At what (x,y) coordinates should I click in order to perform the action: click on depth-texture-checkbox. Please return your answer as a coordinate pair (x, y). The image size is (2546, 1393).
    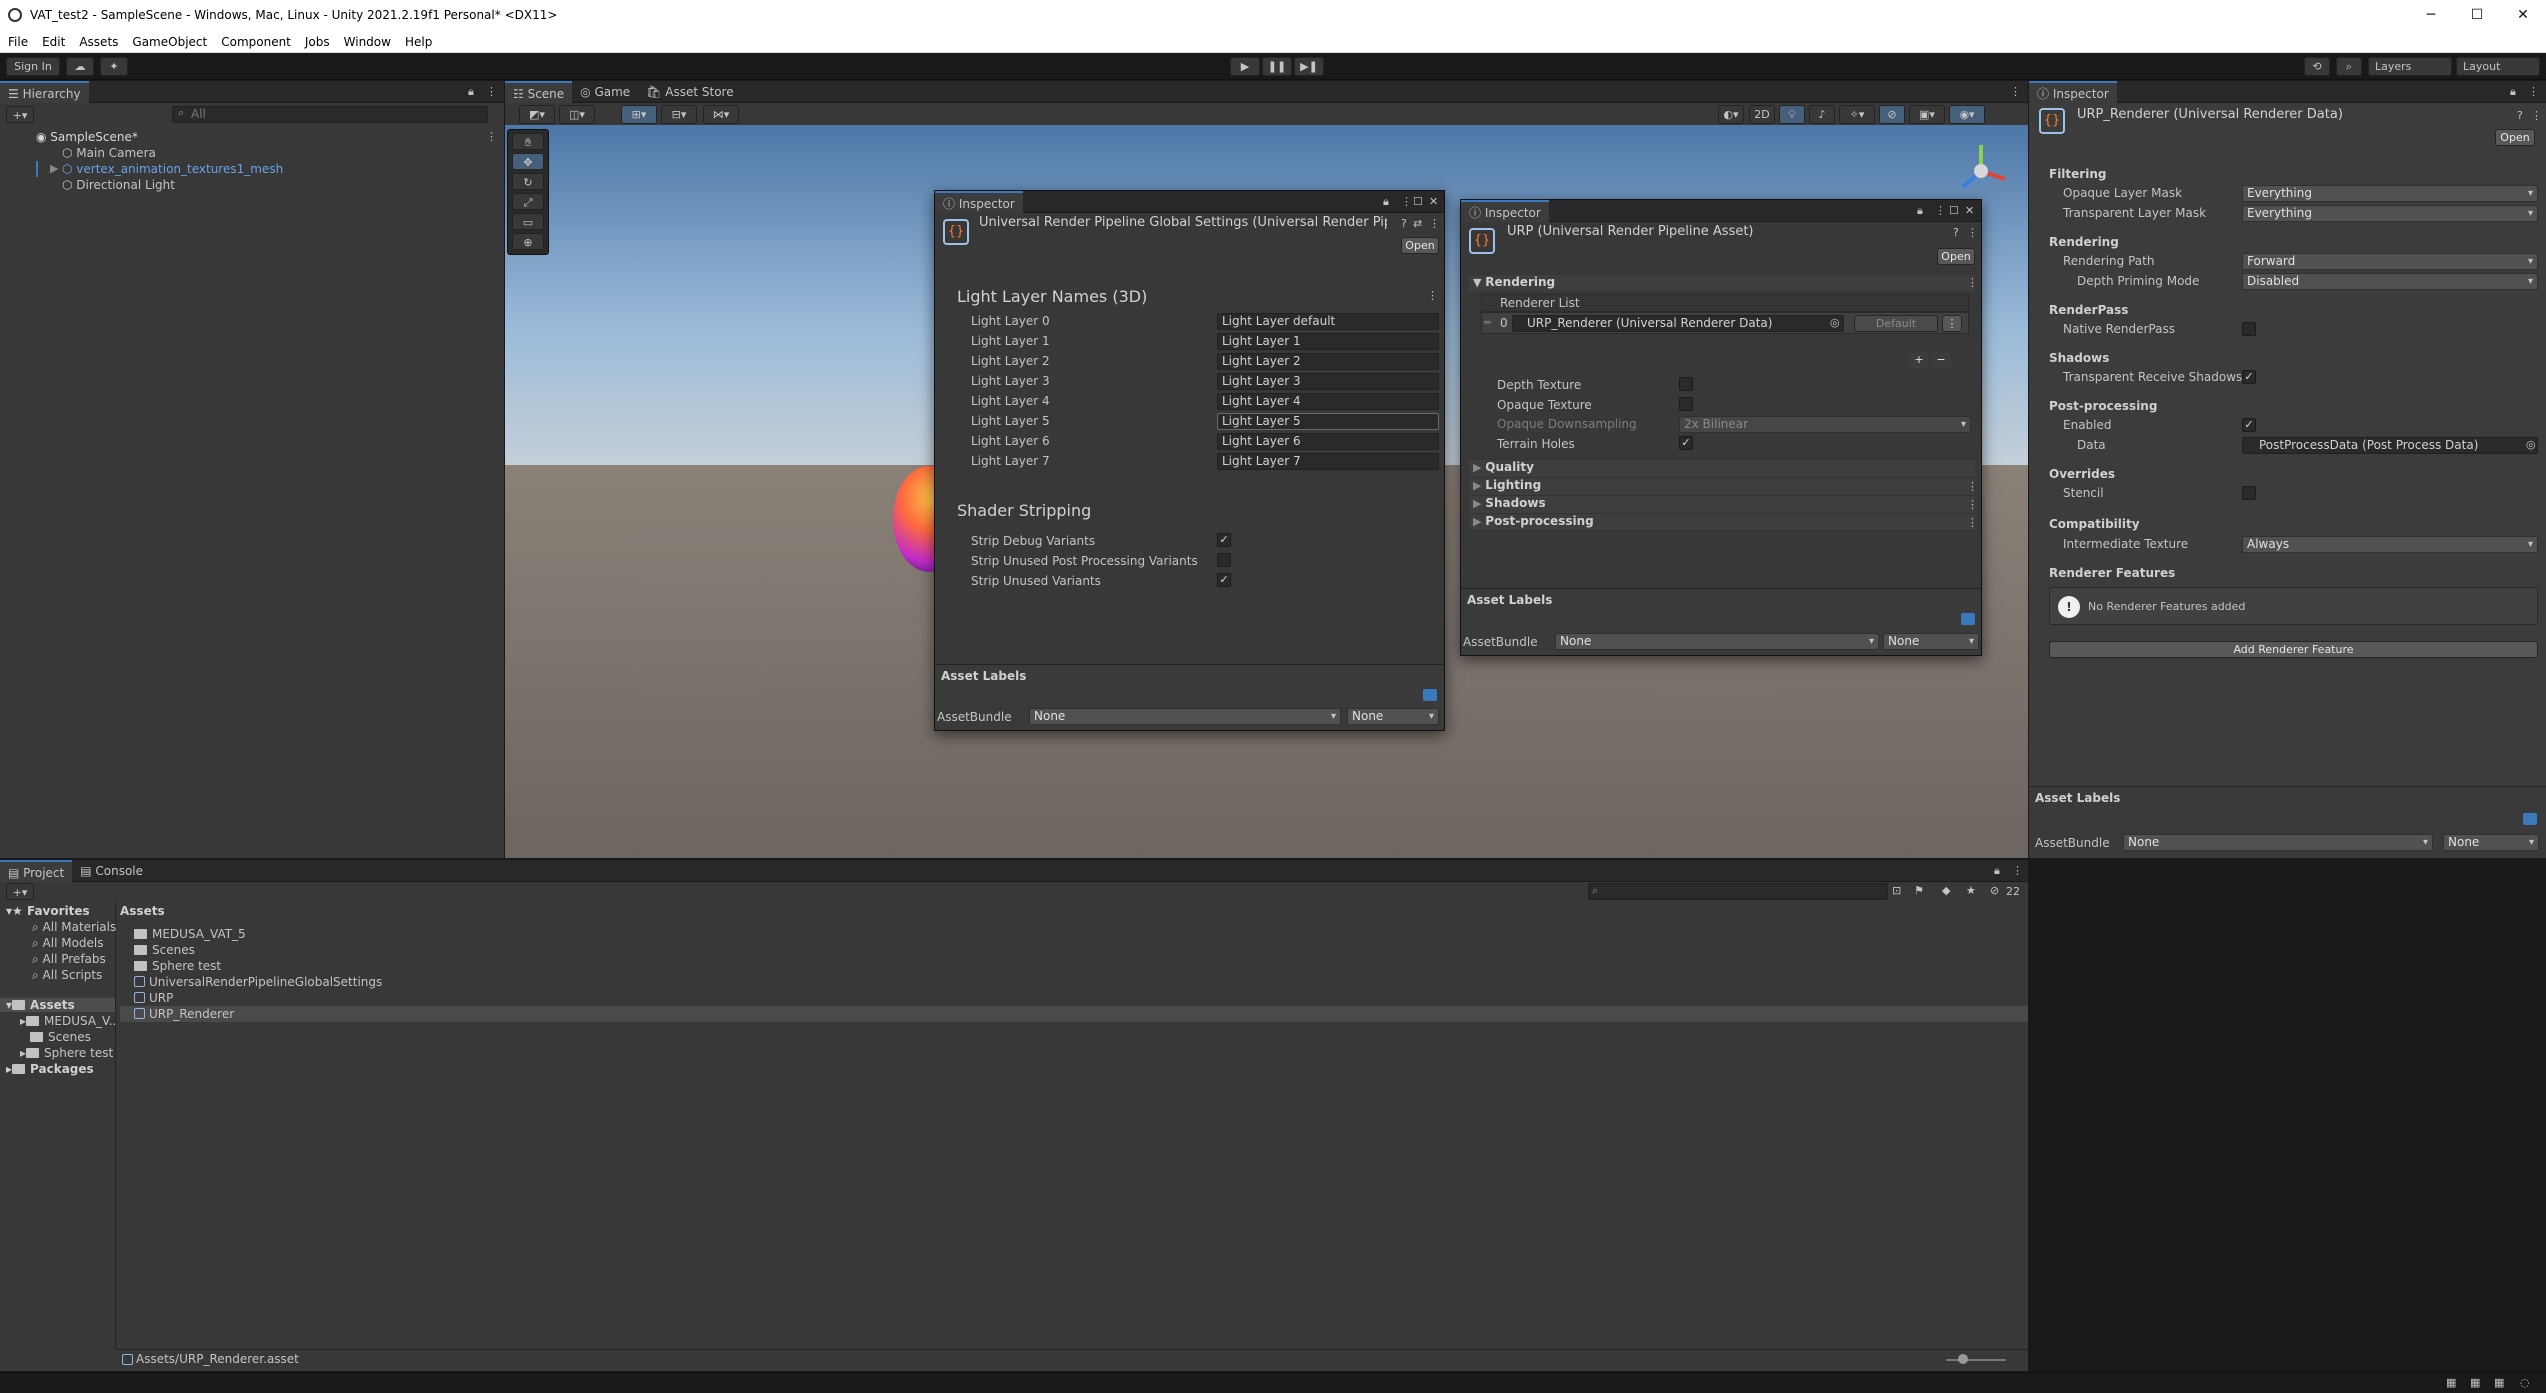
    Looking at the image, I should click on (1686, 384).